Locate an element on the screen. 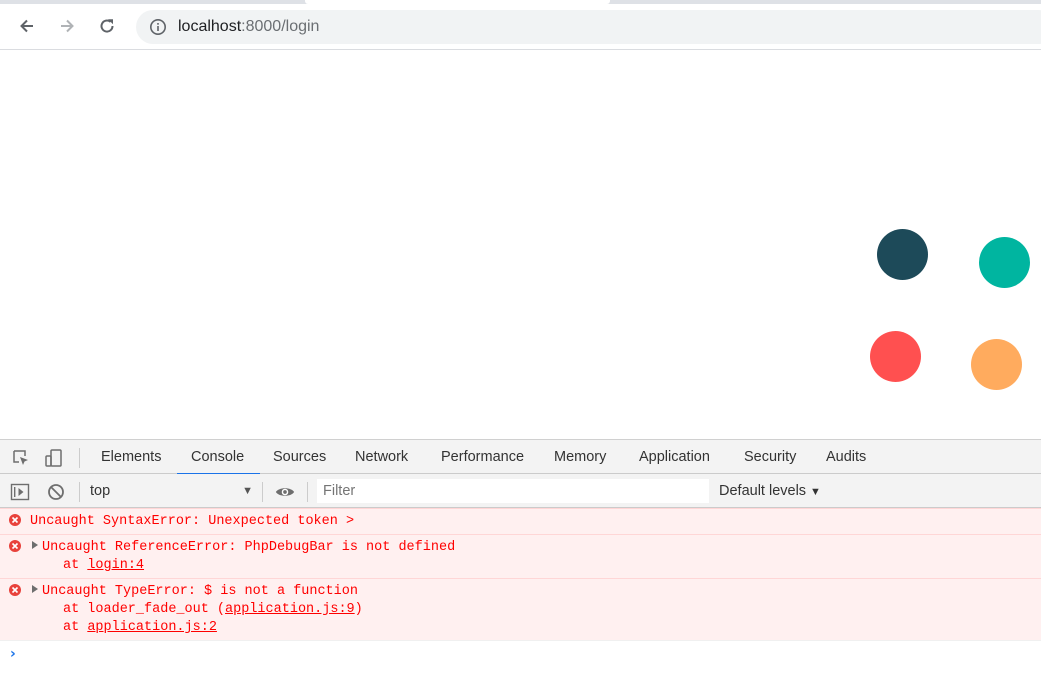 The width and height of the screenshot is (1041, 687). back-arrow-icon is located at coordinates (26, 26).